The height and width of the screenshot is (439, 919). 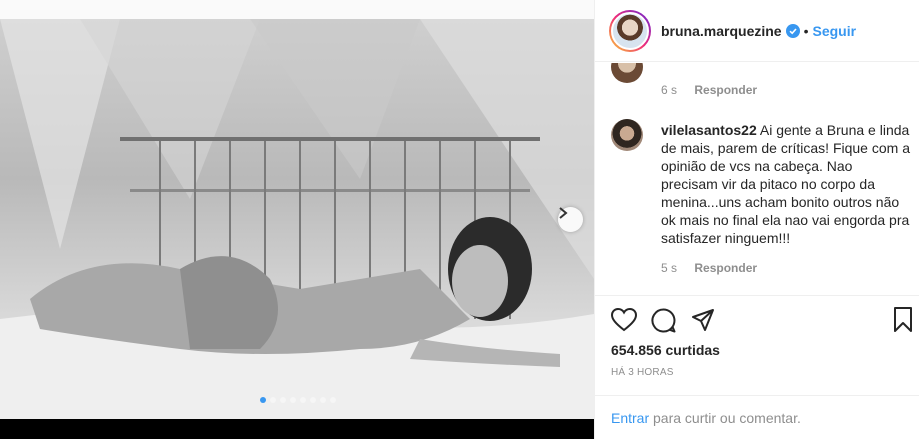 What do you see at coordinates (703, 320) in the screenshot?
I see `share-icon` at bounding box center [703, 320].